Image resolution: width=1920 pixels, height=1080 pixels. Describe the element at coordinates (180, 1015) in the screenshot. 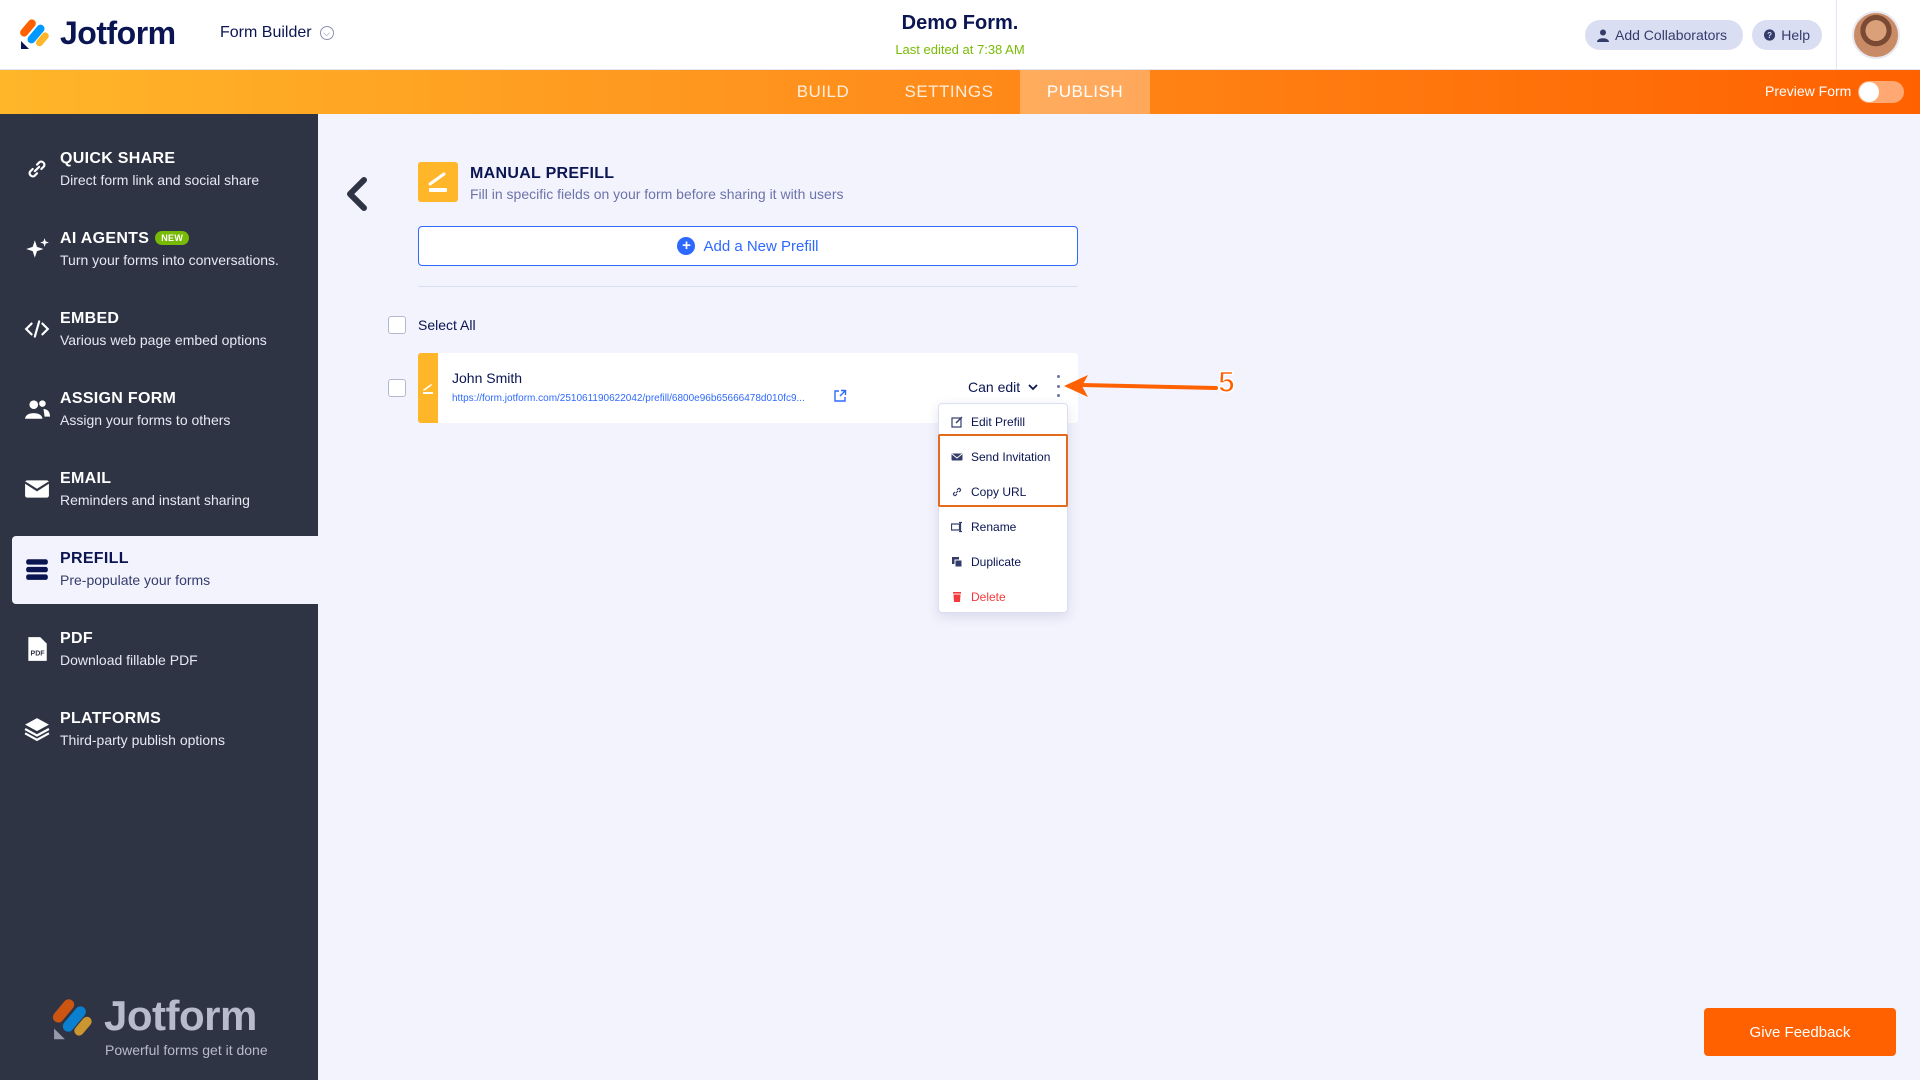

I see `footer-logo-wordmark: Jotform` at that location.